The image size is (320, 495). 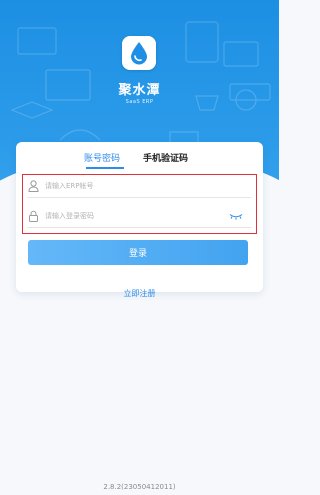 What do you see at coordinates (138, 252) in the screenshot?
I see `login-button: 登录` at bounding box center [138, 252].